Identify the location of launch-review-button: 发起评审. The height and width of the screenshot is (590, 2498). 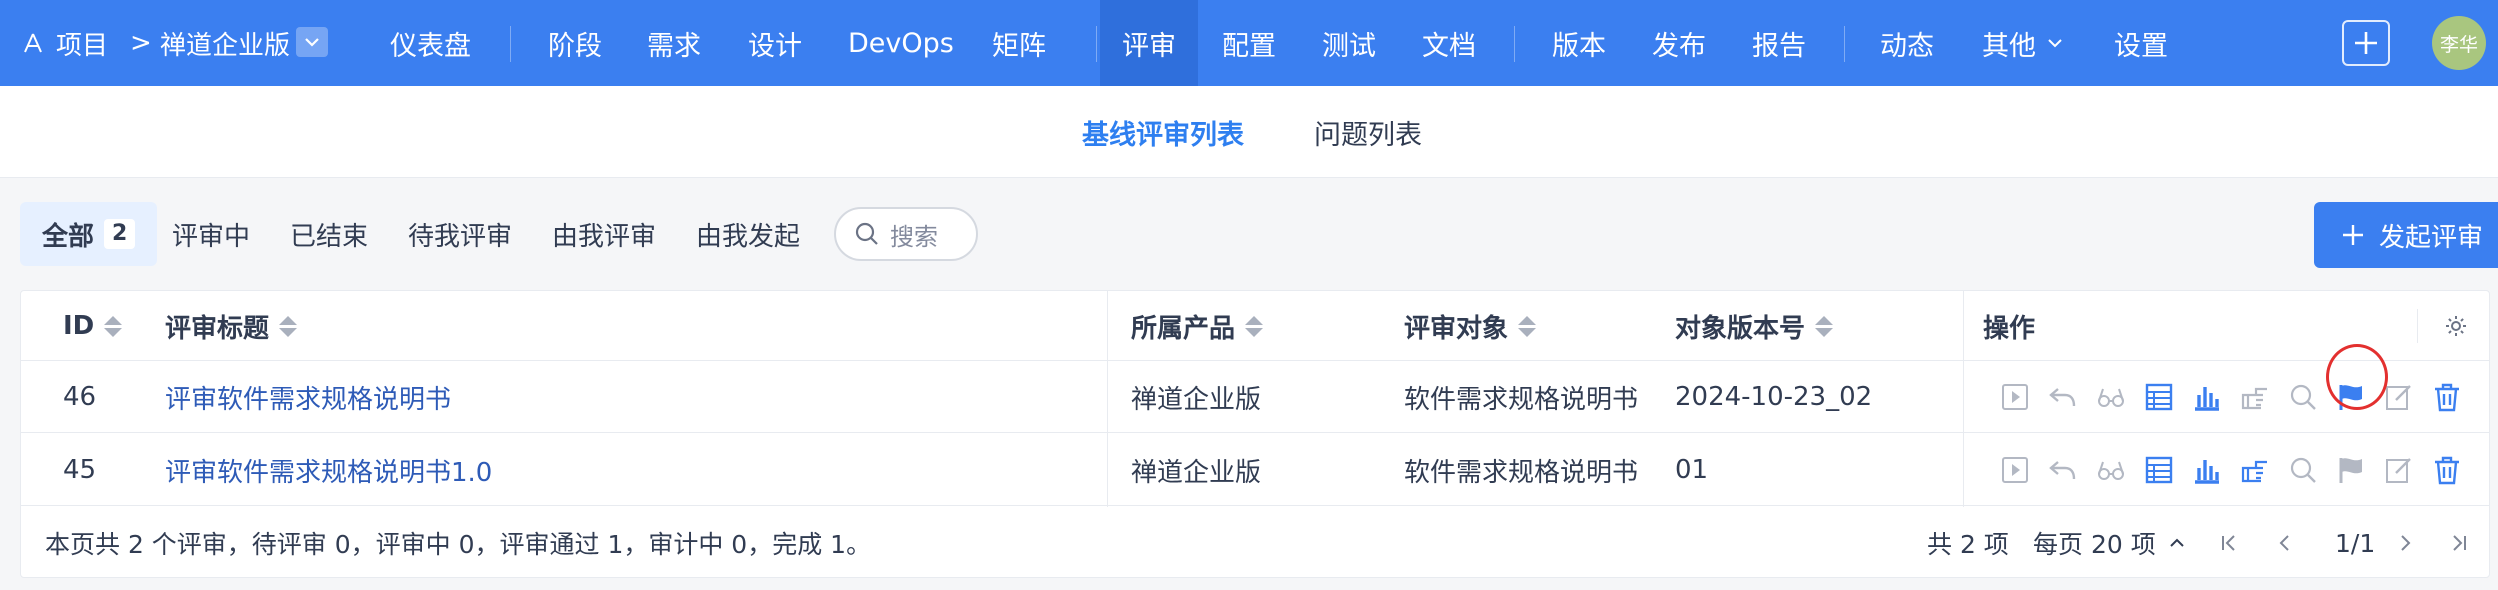
(2406, 235).